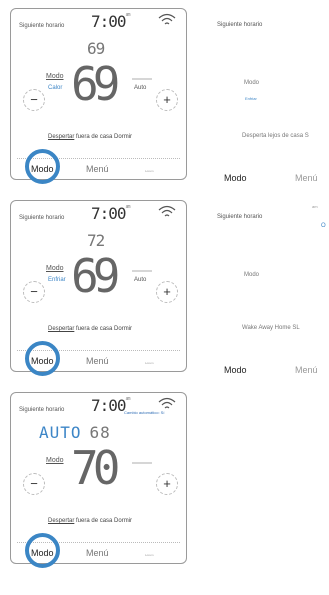 This screenshot has height=595, width=329. Describe the element at coordinates (275, 136) in the screenshot. I see `preset-labels: Desperta lejos de casa S` at that location.